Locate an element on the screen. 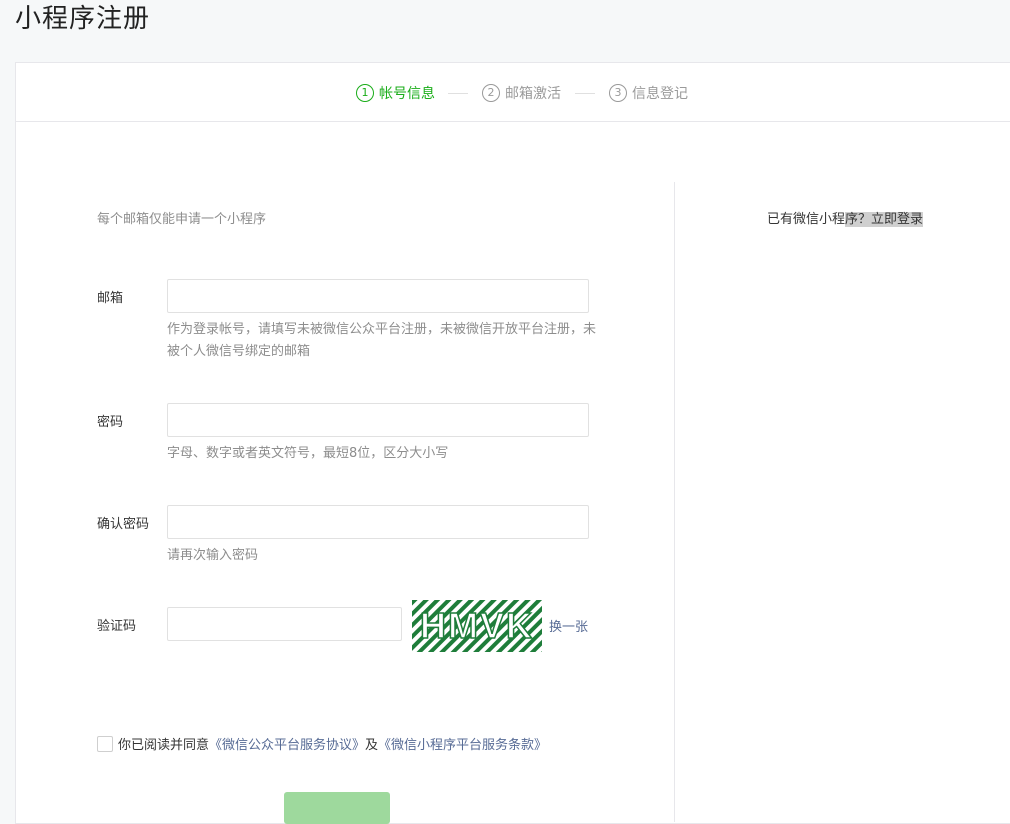 Image resolution: width=1010 pixels, height=824 pixels. agreement-text: 你已阅读并同意《微信公众平台服务协议》及《微信小程序平台服务条款》 is located at coordinates (343, 745).